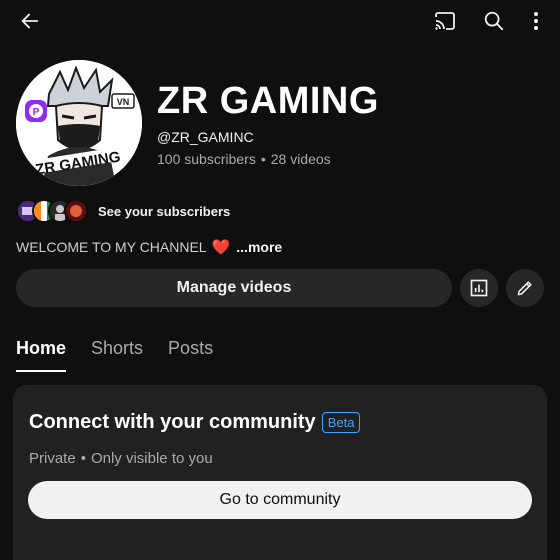  Describe the element at coordinates (36, 112) in the screenshot. I see `svg-text: P` at that location.